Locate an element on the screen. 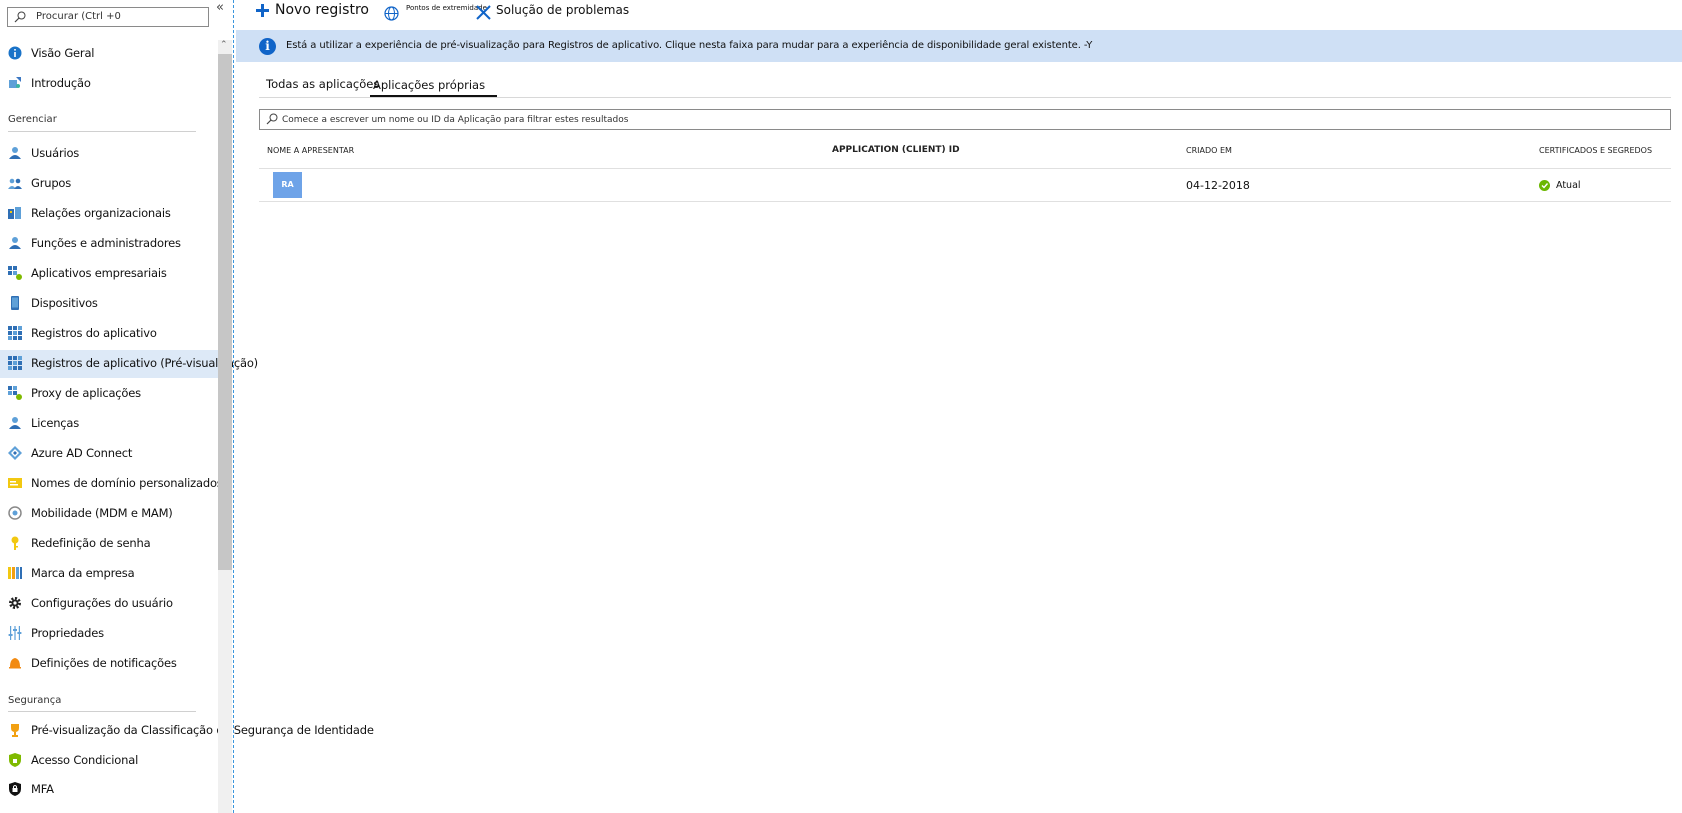 This screenshot has width=1682, height=813. sidebar-item-label: Configurações do usuário is located at coordinates (102, 603).